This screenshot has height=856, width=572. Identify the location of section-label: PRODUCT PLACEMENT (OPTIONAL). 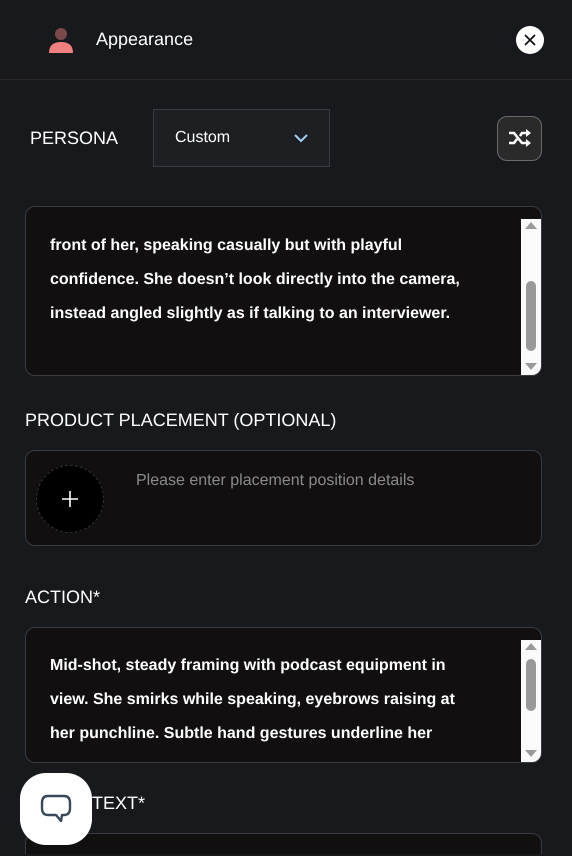
(180, 420).